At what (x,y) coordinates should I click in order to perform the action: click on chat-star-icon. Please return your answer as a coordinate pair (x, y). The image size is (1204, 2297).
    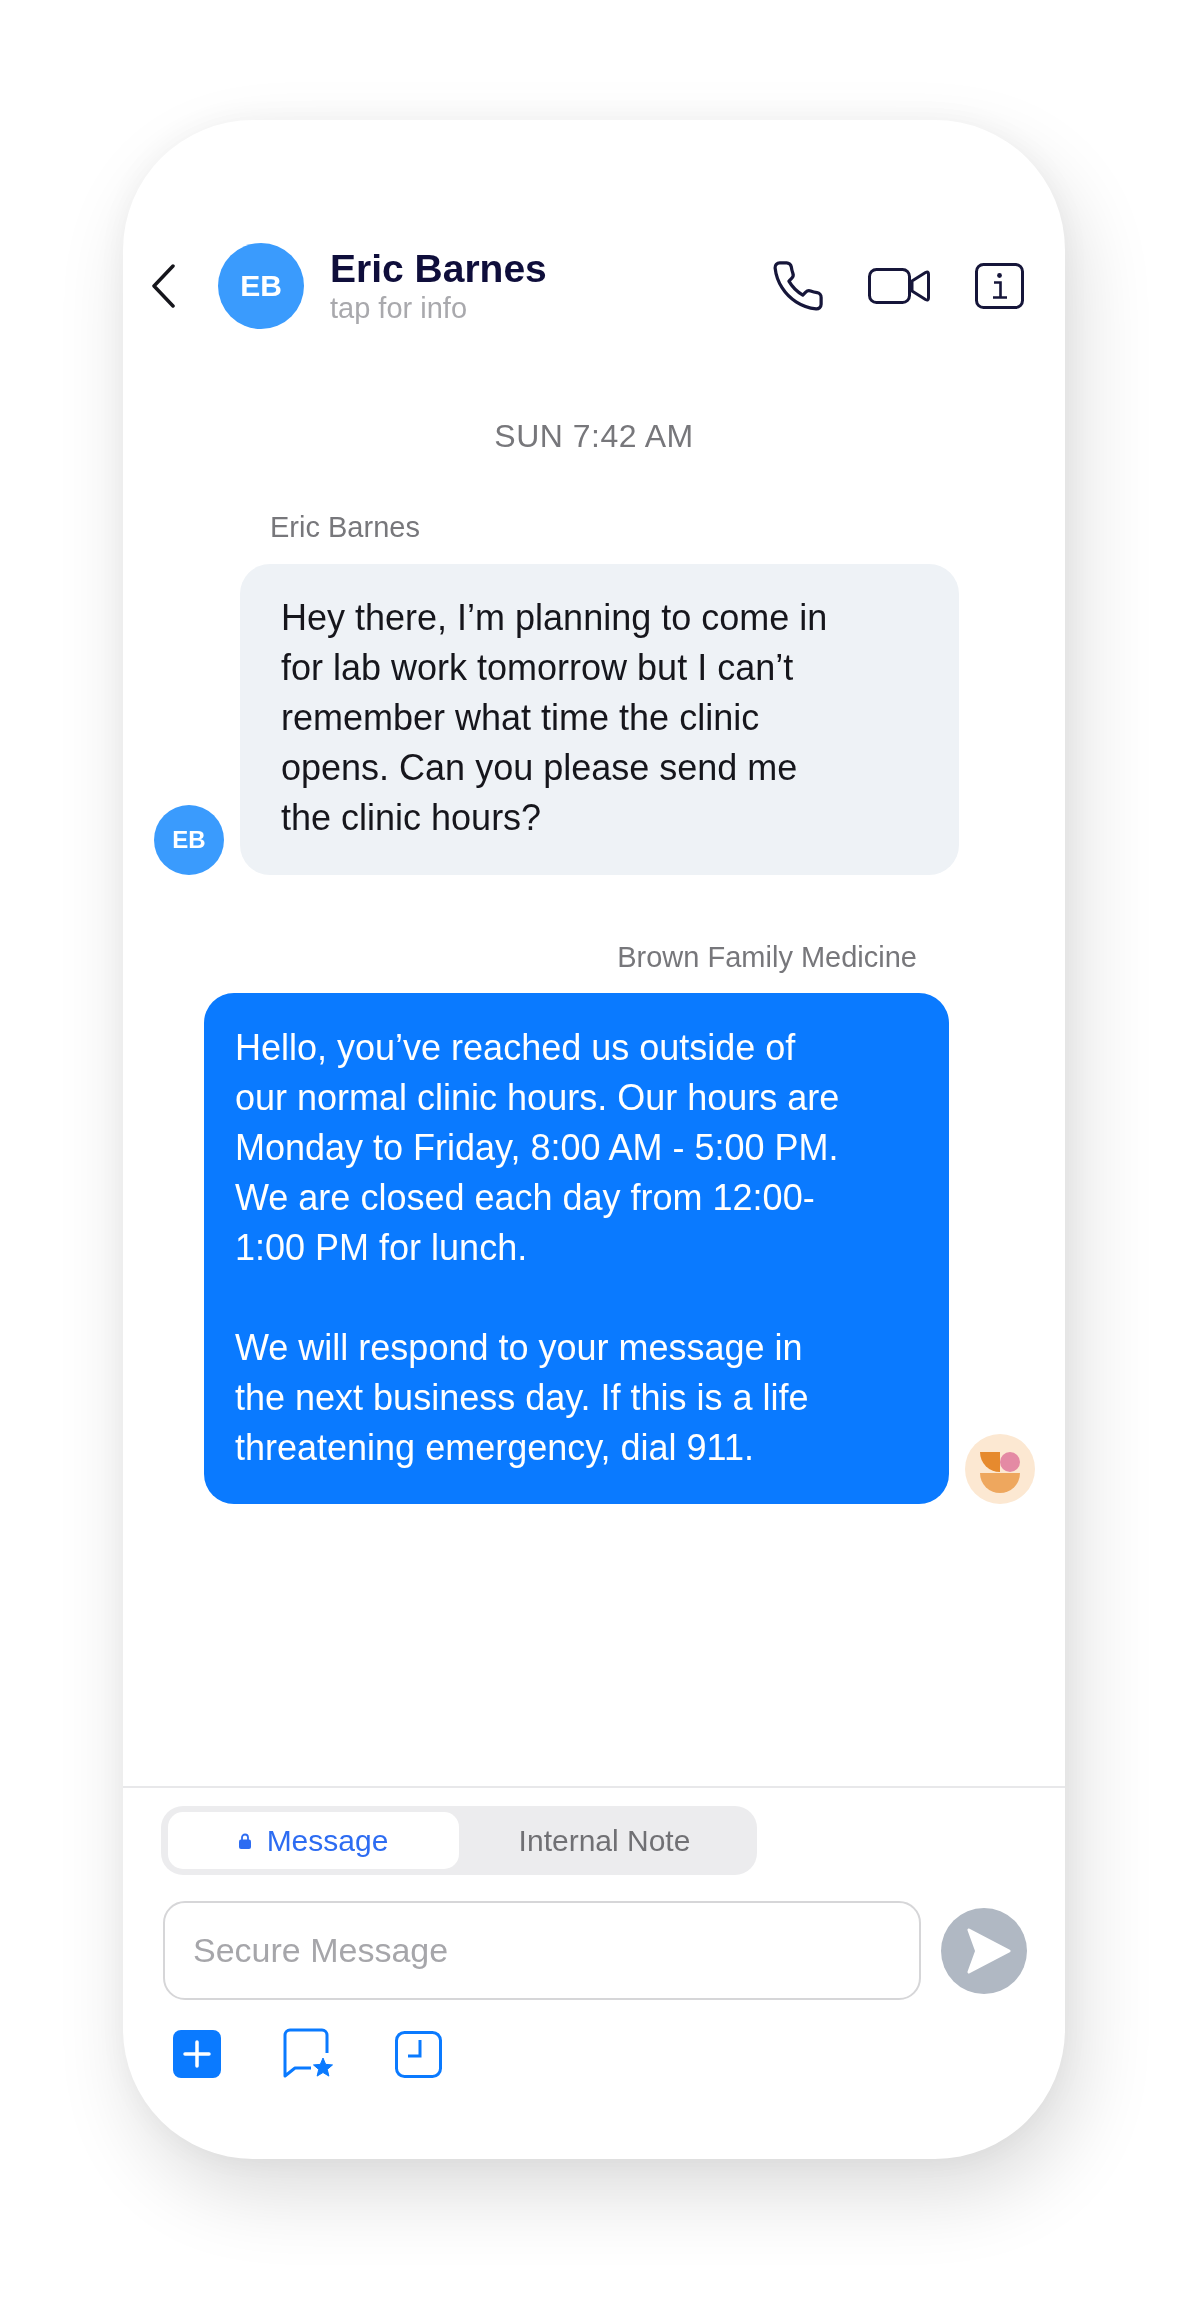
    Looking at the image, I should click on (309, 2054).